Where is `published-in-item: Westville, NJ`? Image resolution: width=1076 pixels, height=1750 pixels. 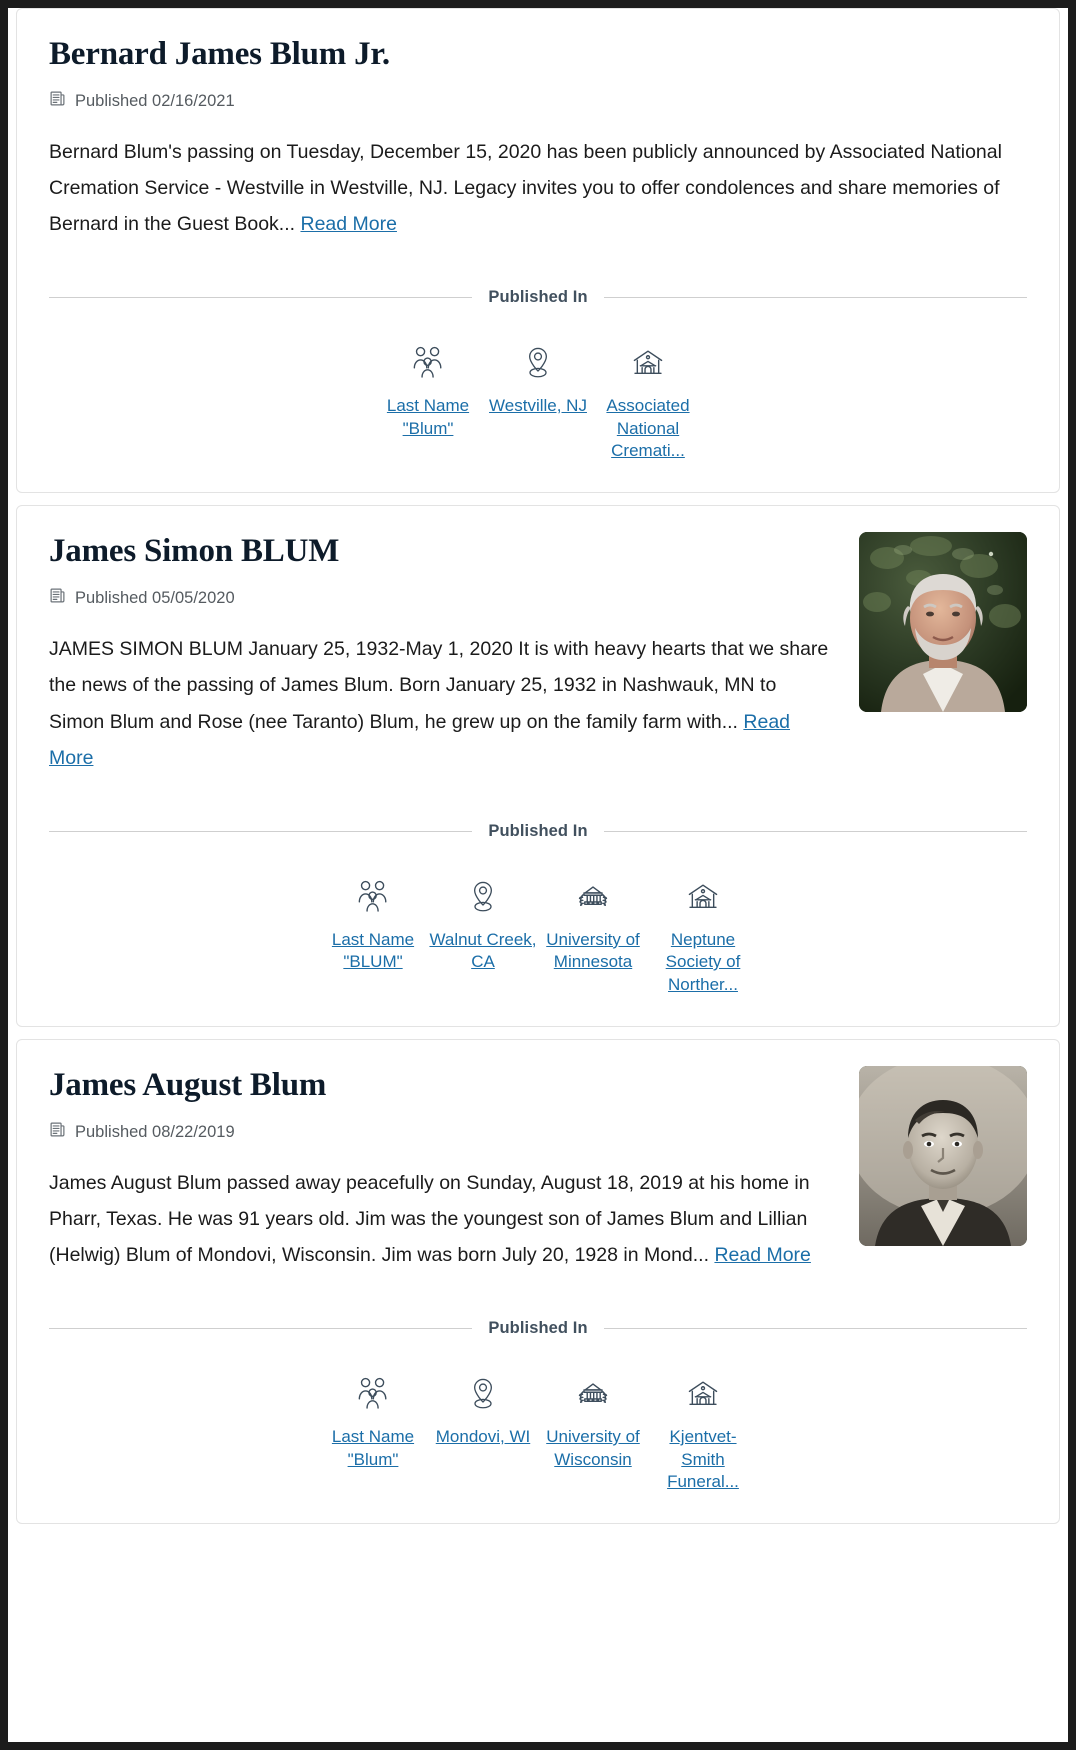
published-in-item: Westville, NJ is located at coordinates (538, 379).